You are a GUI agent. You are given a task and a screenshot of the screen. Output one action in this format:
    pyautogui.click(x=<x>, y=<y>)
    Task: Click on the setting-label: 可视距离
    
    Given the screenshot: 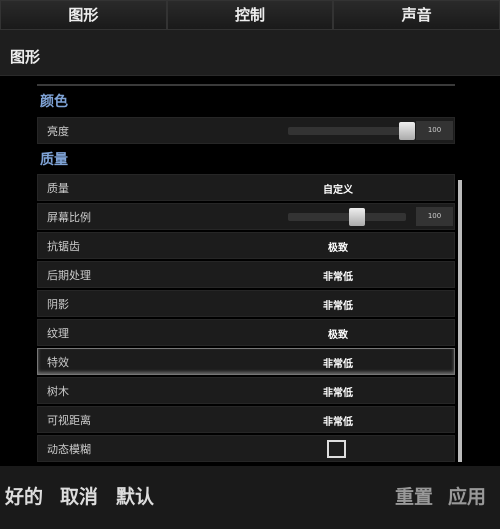 What is the action you would take?
    pyautogui.click(x=69, y=420)
    